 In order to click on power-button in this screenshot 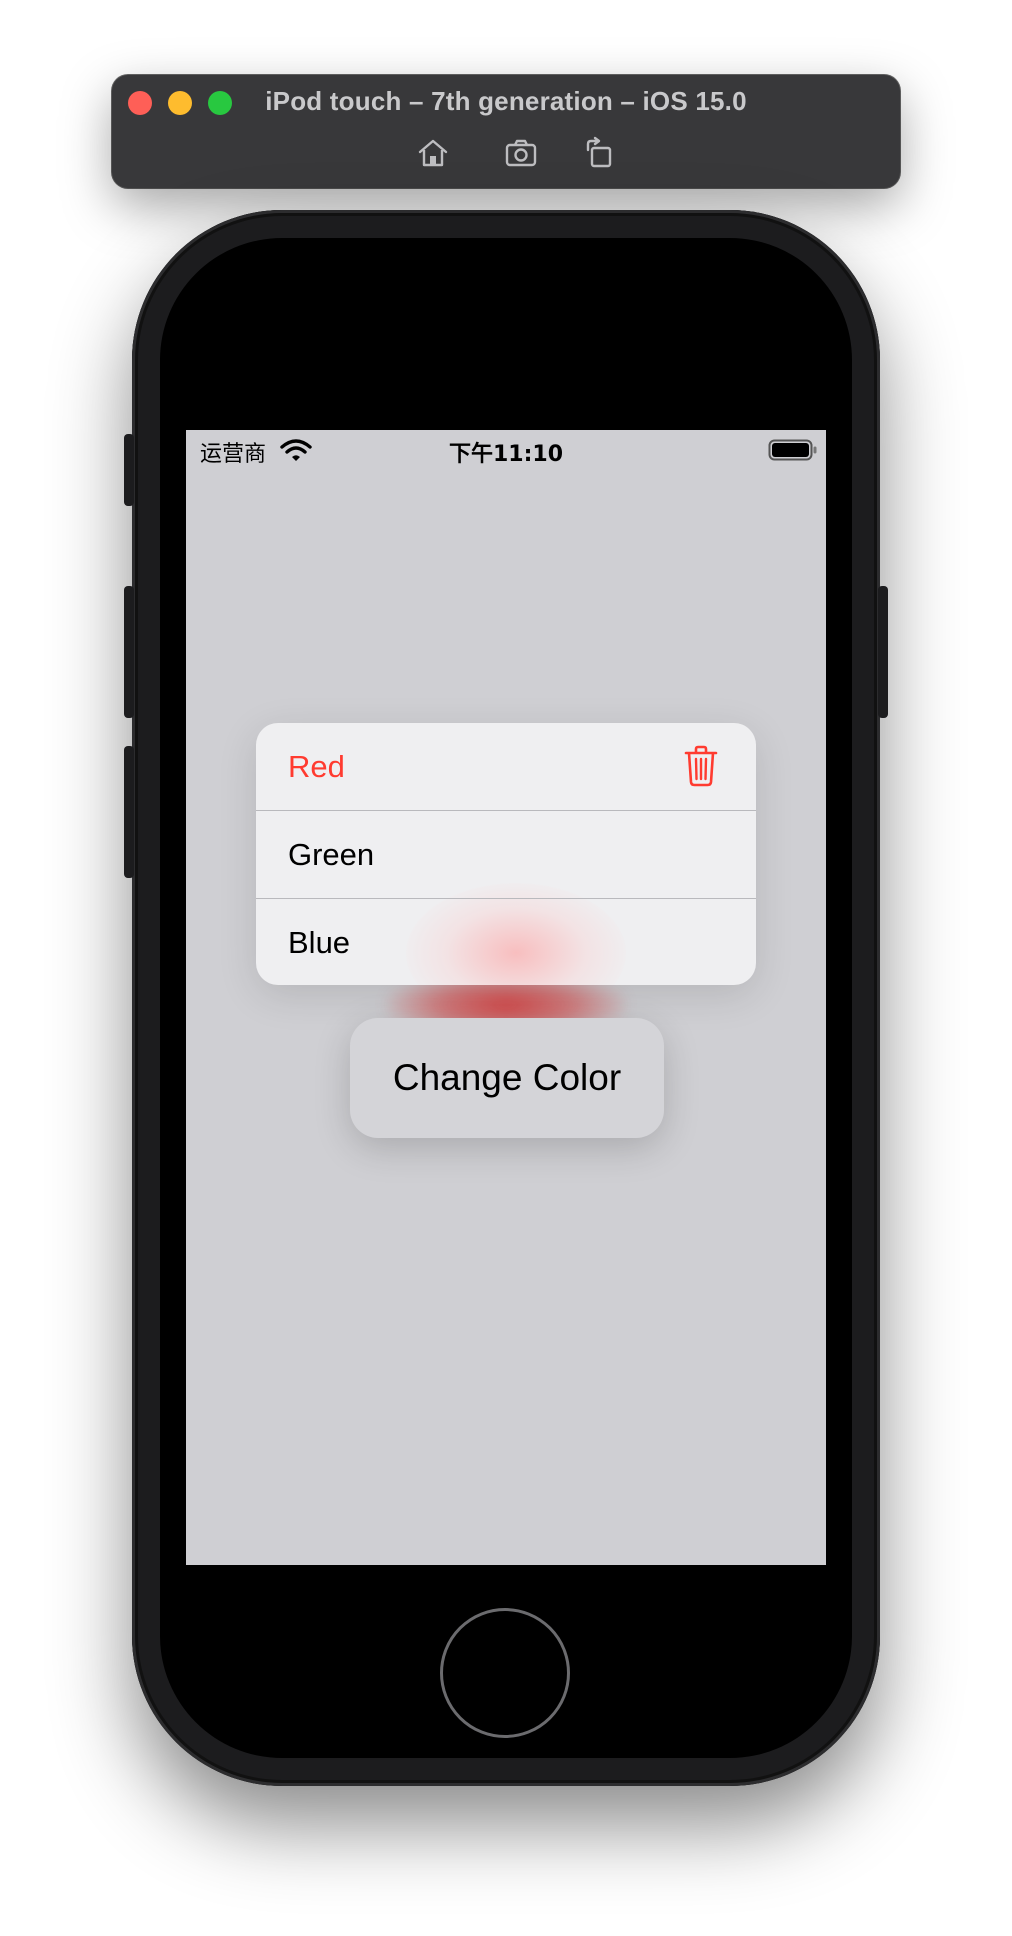, I will do `click(883, 652)`.